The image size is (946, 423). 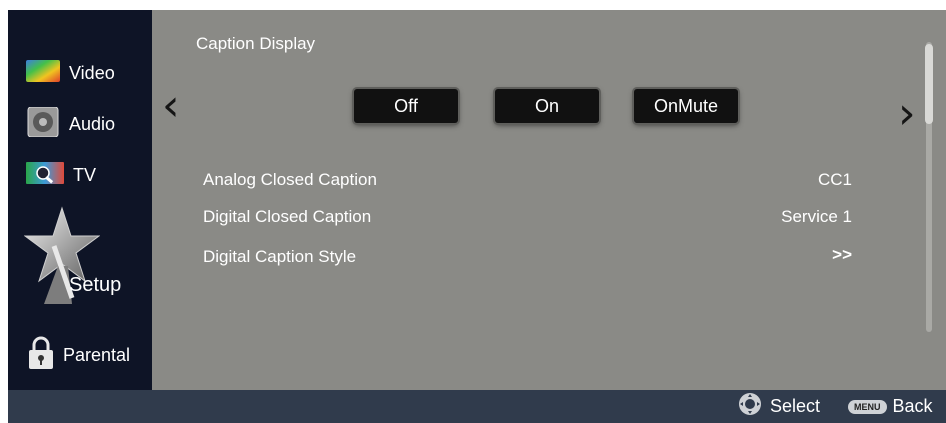 What do you see at coordinates (85, 175) in the screenshot?
I see `sidebar-item-label: TV` at bounding box center [85, 175].